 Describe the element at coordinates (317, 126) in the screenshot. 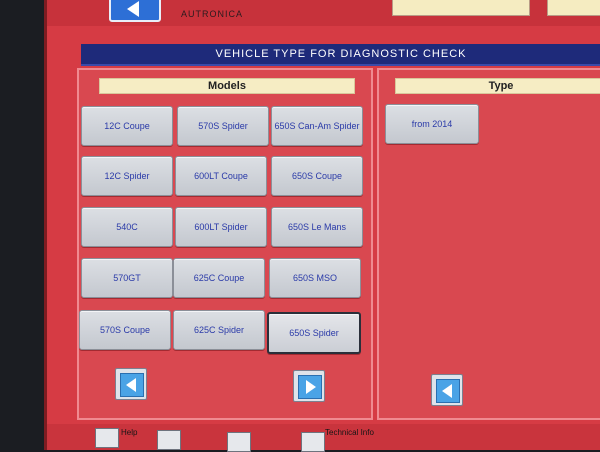

I see `model-button-650s-can-am-spider: 650S Can-Am Spider` at that location.